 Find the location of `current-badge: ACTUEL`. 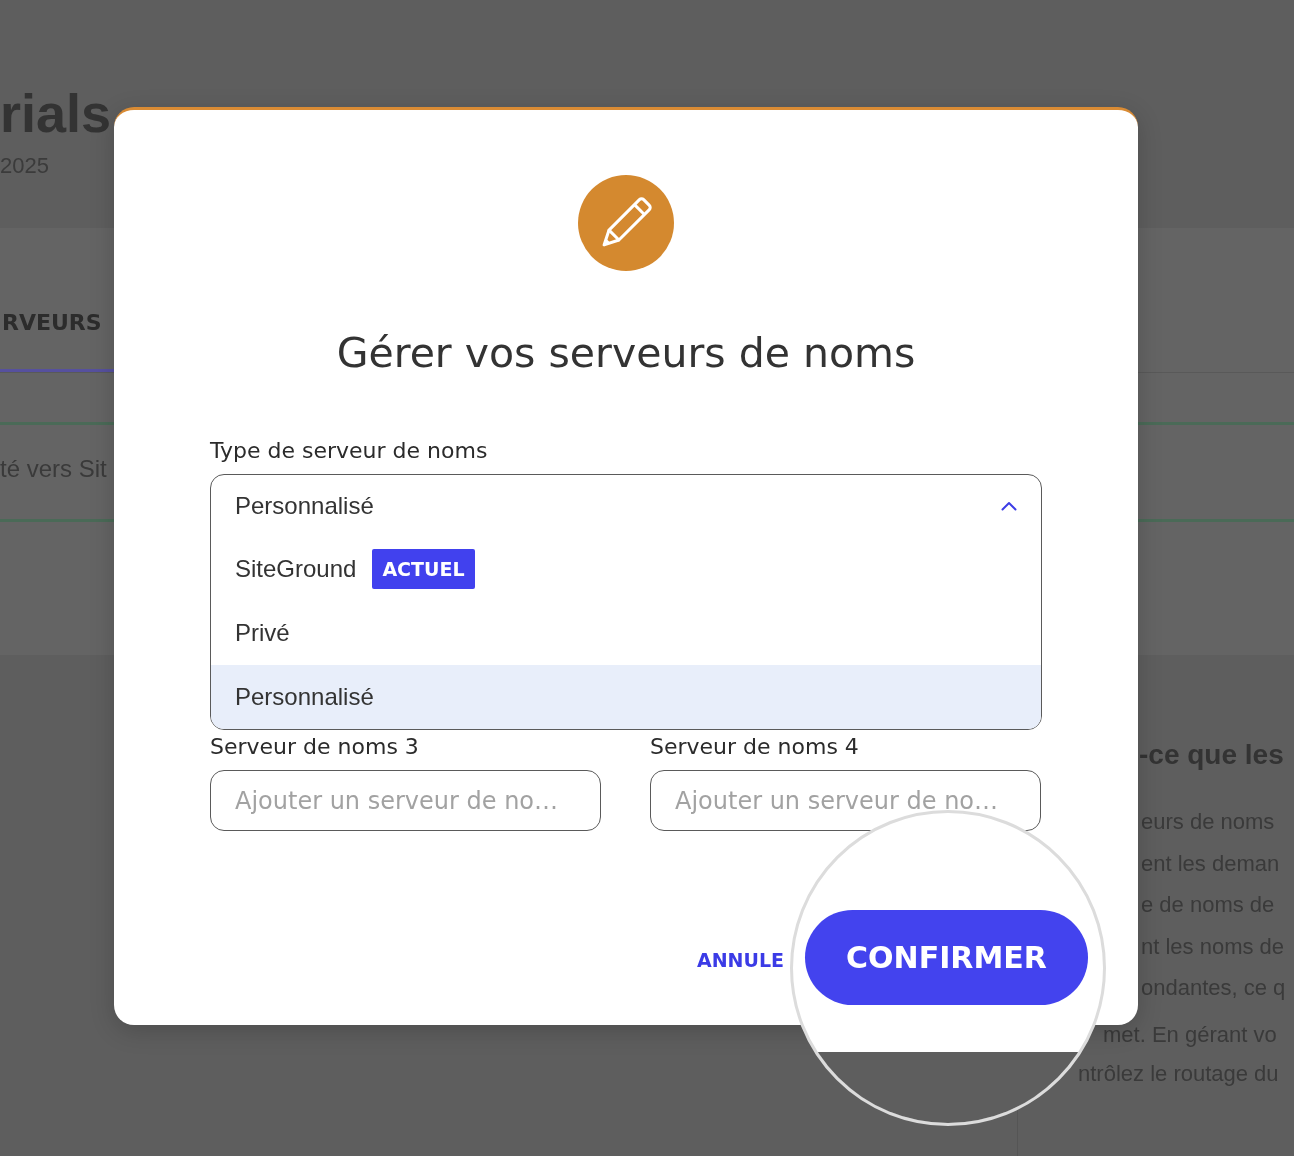

current-badge: ACTUEL is located at coordinates (423, 569).